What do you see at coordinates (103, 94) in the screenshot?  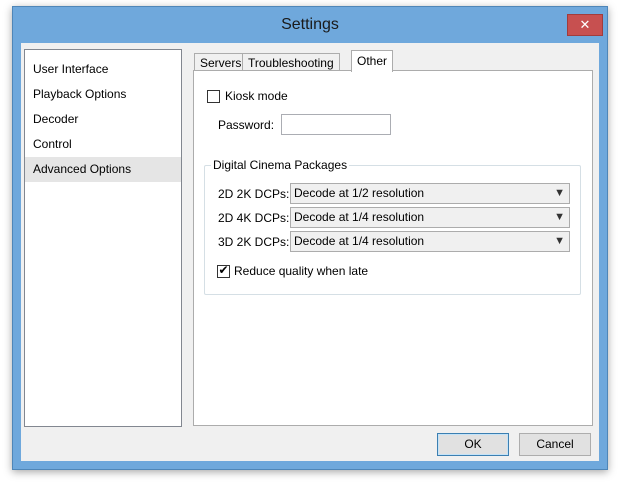 I see `sidebar-item-playback-options: Playback Options` at bounding box center [103, 94].